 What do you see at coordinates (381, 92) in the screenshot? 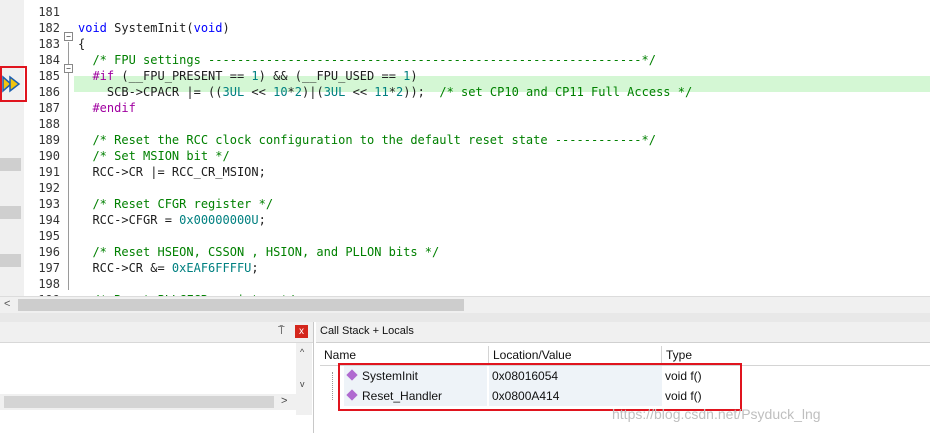
I see `code-token: 11` at bounding box center [381, 92].